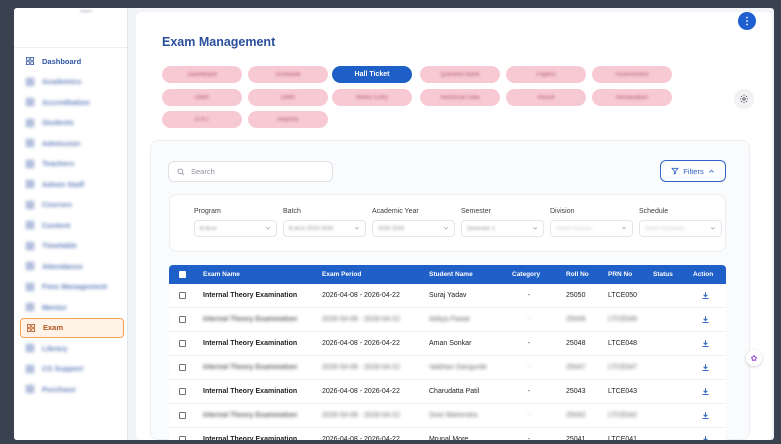 This screenshot has height=444, width=781. I want to click on sidebar-item: Attendance, so click(72, 266).